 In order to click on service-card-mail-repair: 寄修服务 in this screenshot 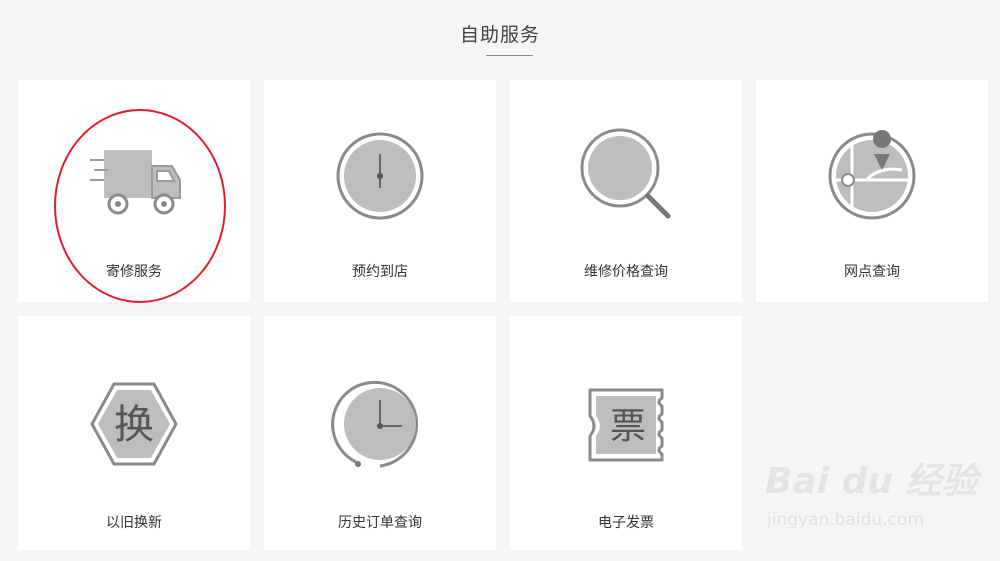, I will do `click(134, 191)`.